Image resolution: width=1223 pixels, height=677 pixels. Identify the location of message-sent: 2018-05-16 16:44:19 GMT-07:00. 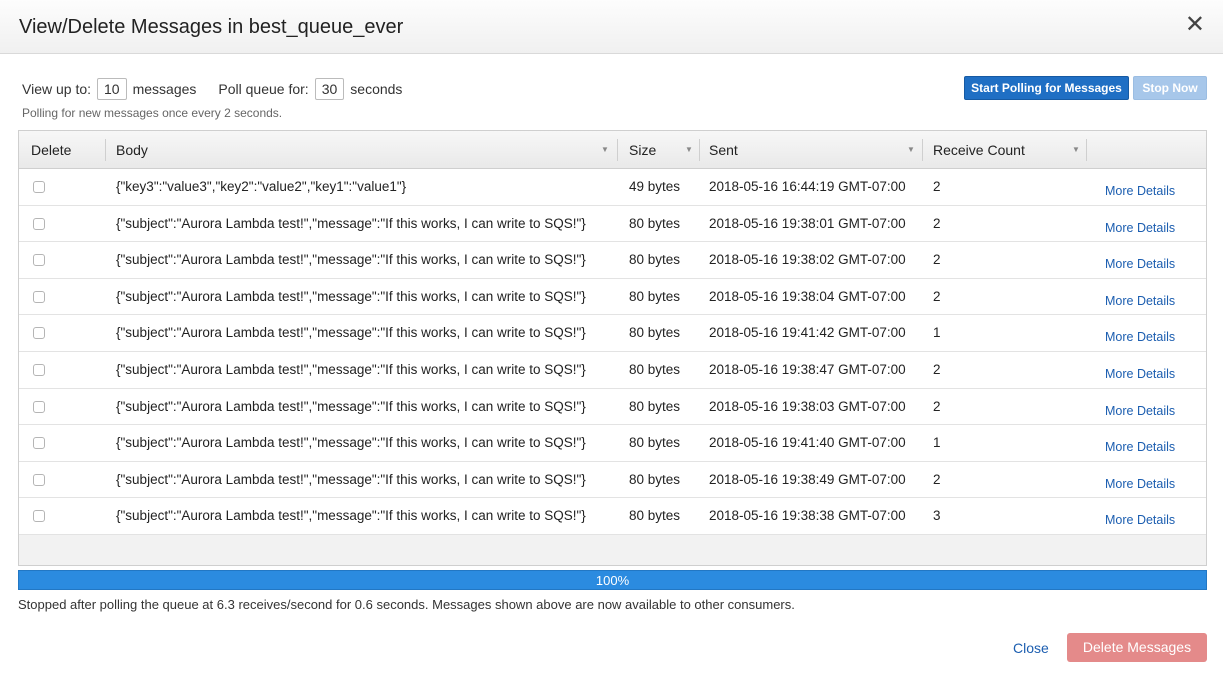
(807, 186).